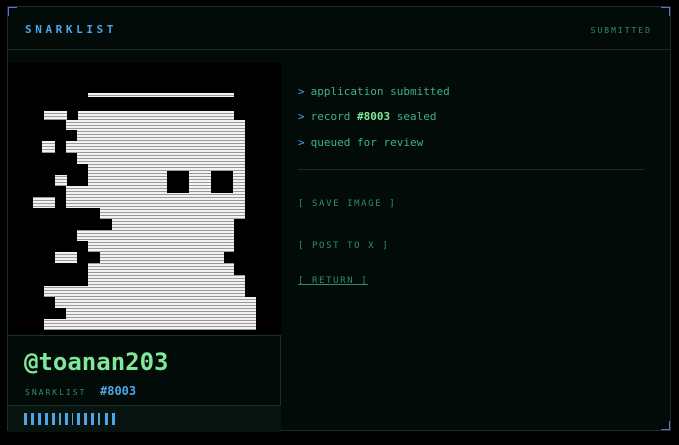 The width and height of the screenshot is (679, 445). Describe the element at coordinates (333, 281) in the screenshot. I see `return-button: [ RETURN ]` at that location.